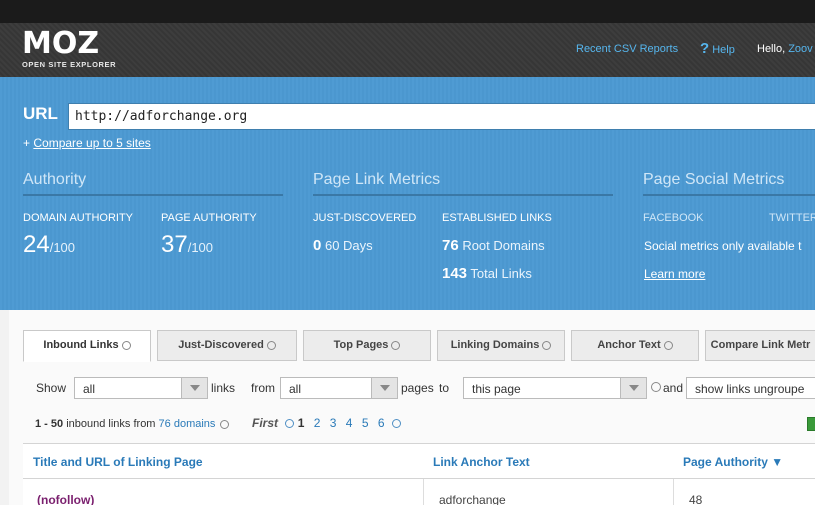  I want to click on tab-just-discovered: Just-Discovered, so click(227, 345).